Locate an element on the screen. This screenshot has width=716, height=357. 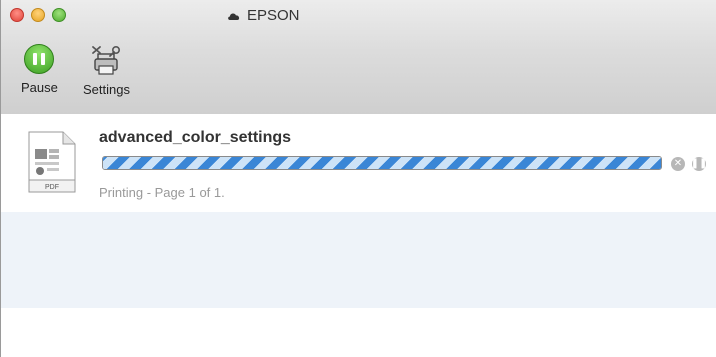
cancel-icon: ✕ is located at coordinates (678, 164).